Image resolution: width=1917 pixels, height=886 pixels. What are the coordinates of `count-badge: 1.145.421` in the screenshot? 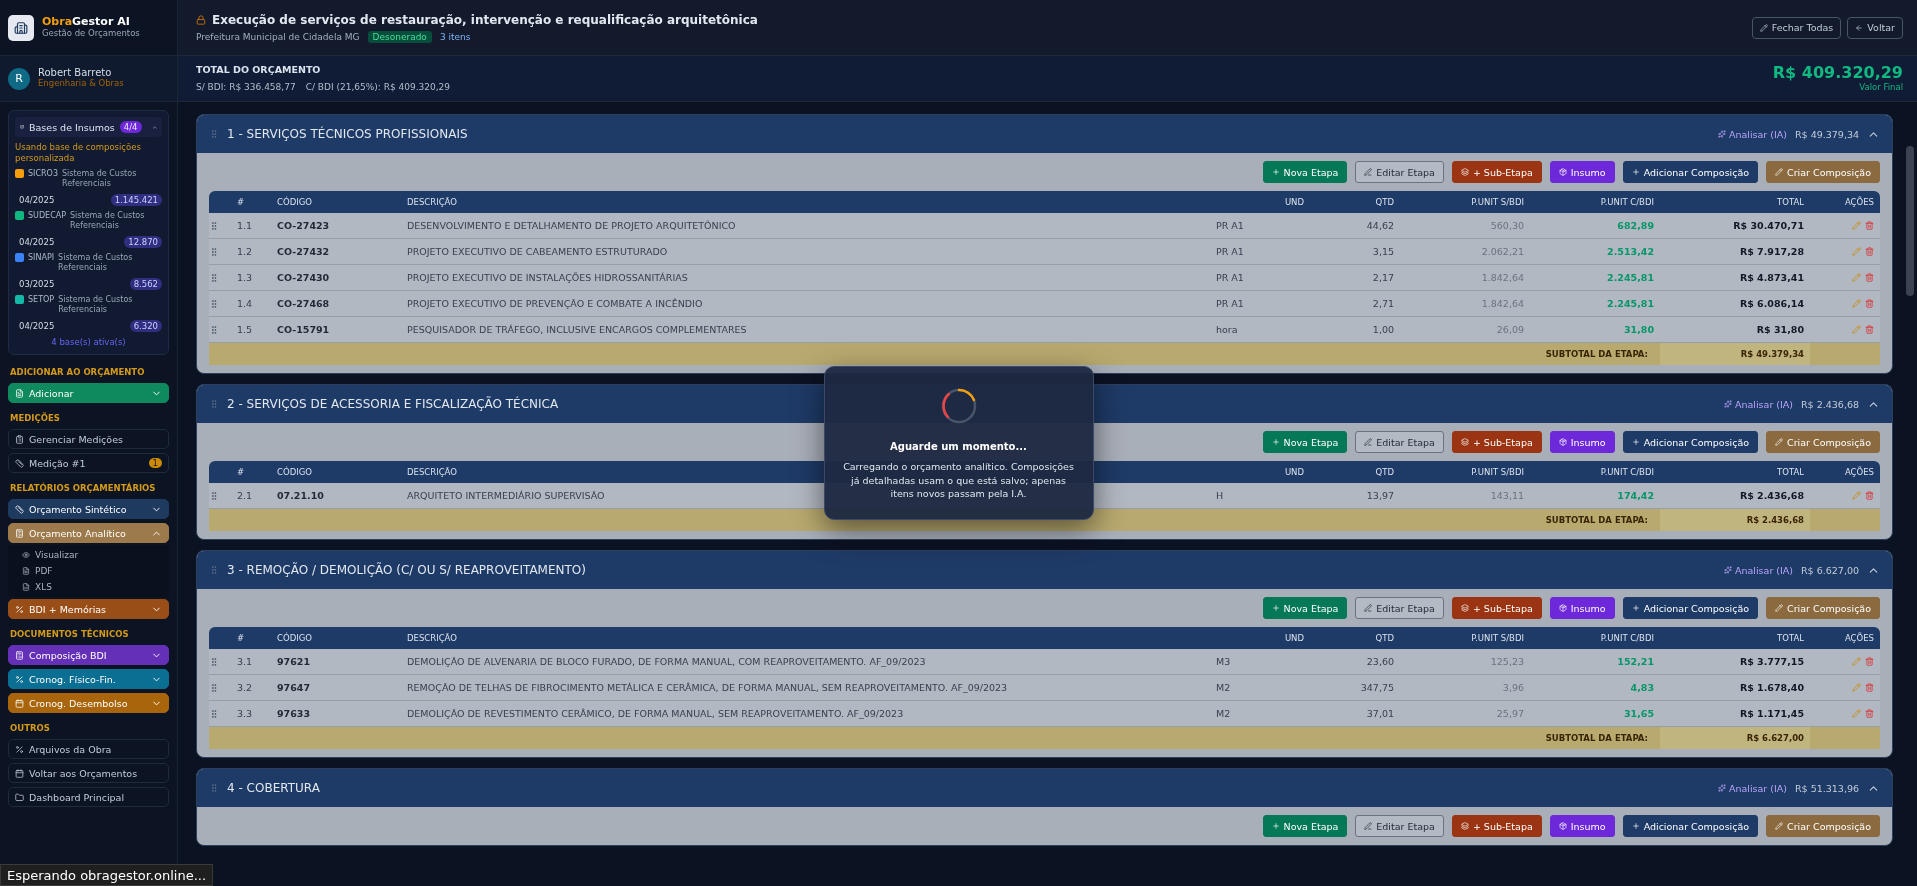 It's located at (136, 200).